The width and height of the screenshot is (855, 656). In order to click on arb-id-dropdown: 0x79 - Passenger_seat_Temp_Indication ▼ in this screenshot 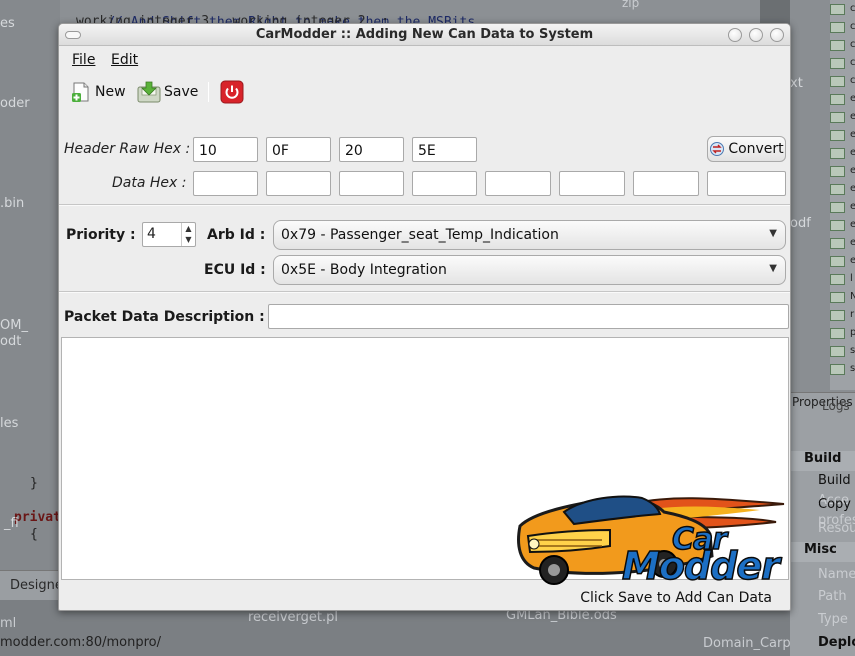, I will do `click(529, 235)`.